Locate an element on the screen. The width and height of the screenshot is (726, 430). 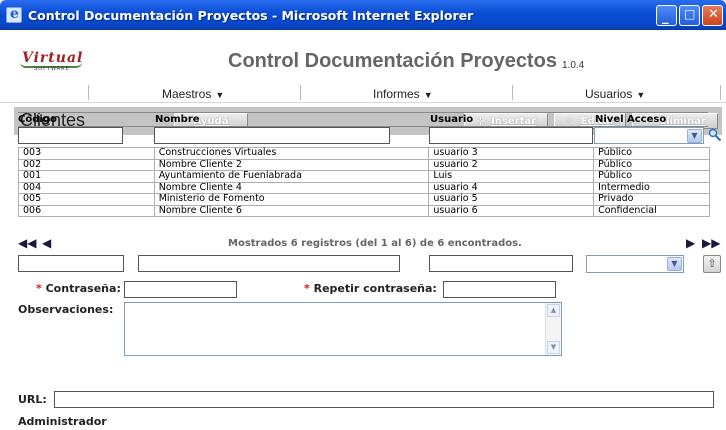
main-menu: Maestros ▼ Informes ▼ Usuarios ▼ is located at coordinates (363, 93).